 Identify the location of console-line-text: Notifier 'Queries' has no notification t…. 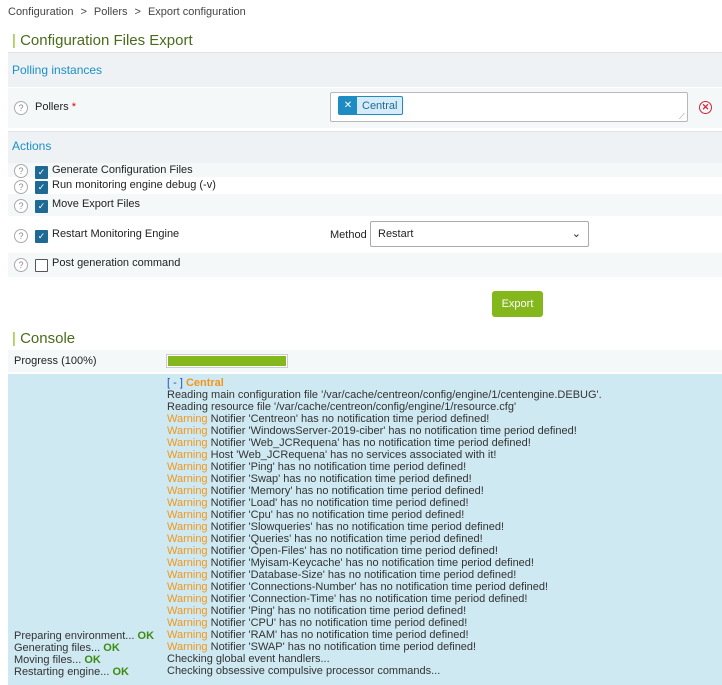
(345, 539).